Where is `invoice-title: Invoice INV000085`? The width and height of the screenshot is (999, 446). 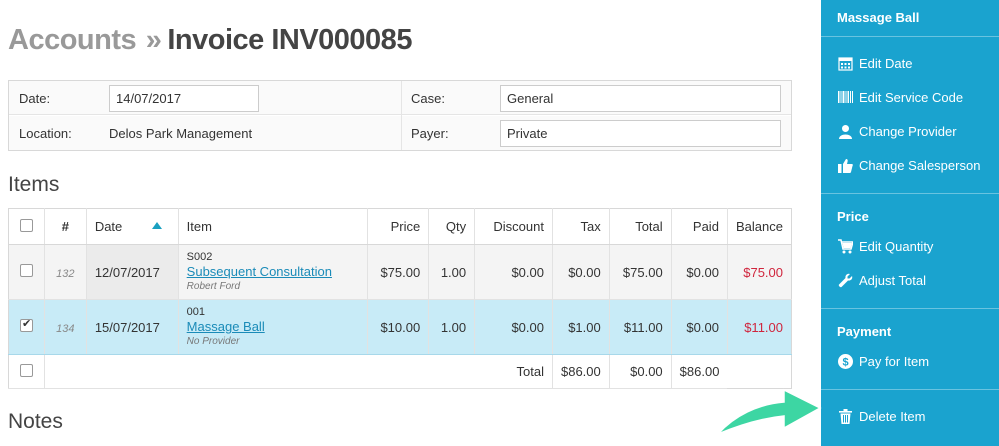
invoice-title: Invoice INV000085 is located at coordinates (289, 40).